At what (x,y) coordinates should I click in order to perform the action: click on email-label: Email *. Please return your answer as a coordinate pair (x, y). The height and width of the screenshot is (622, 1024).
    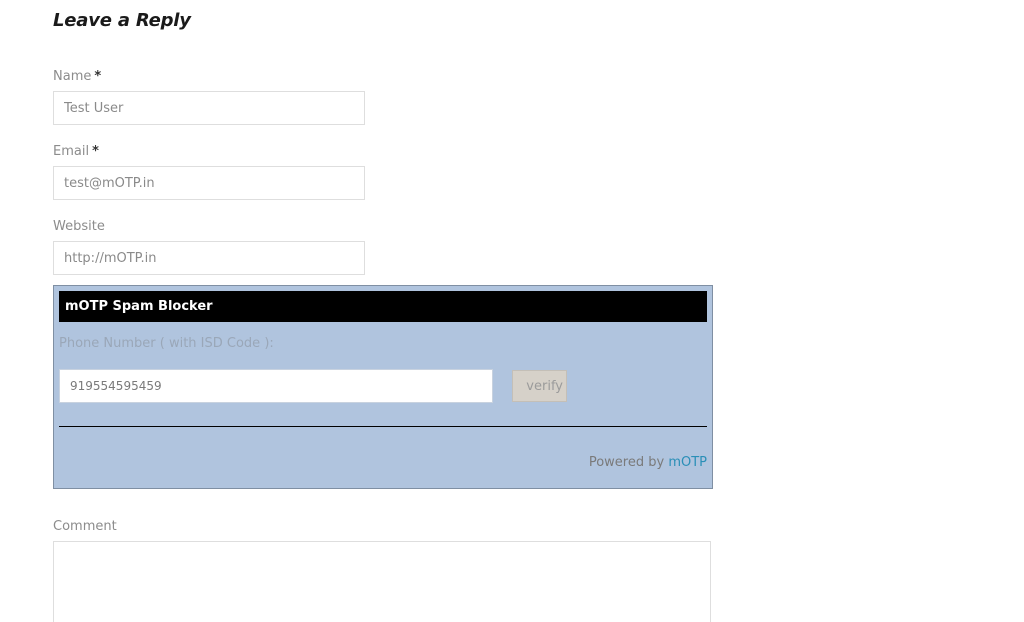
    Looking at the image, I should click on (76, 151).